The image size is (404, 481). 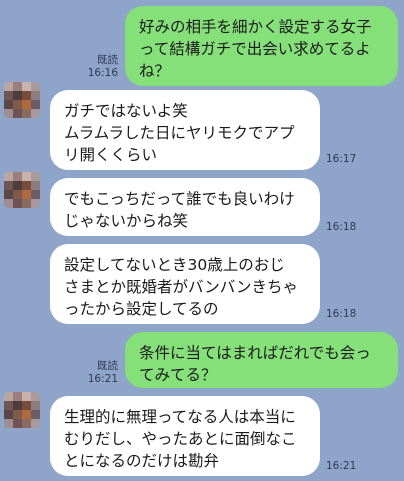 I want to click on read-receipt: 既読 16:21, so click(x=98, y=373).